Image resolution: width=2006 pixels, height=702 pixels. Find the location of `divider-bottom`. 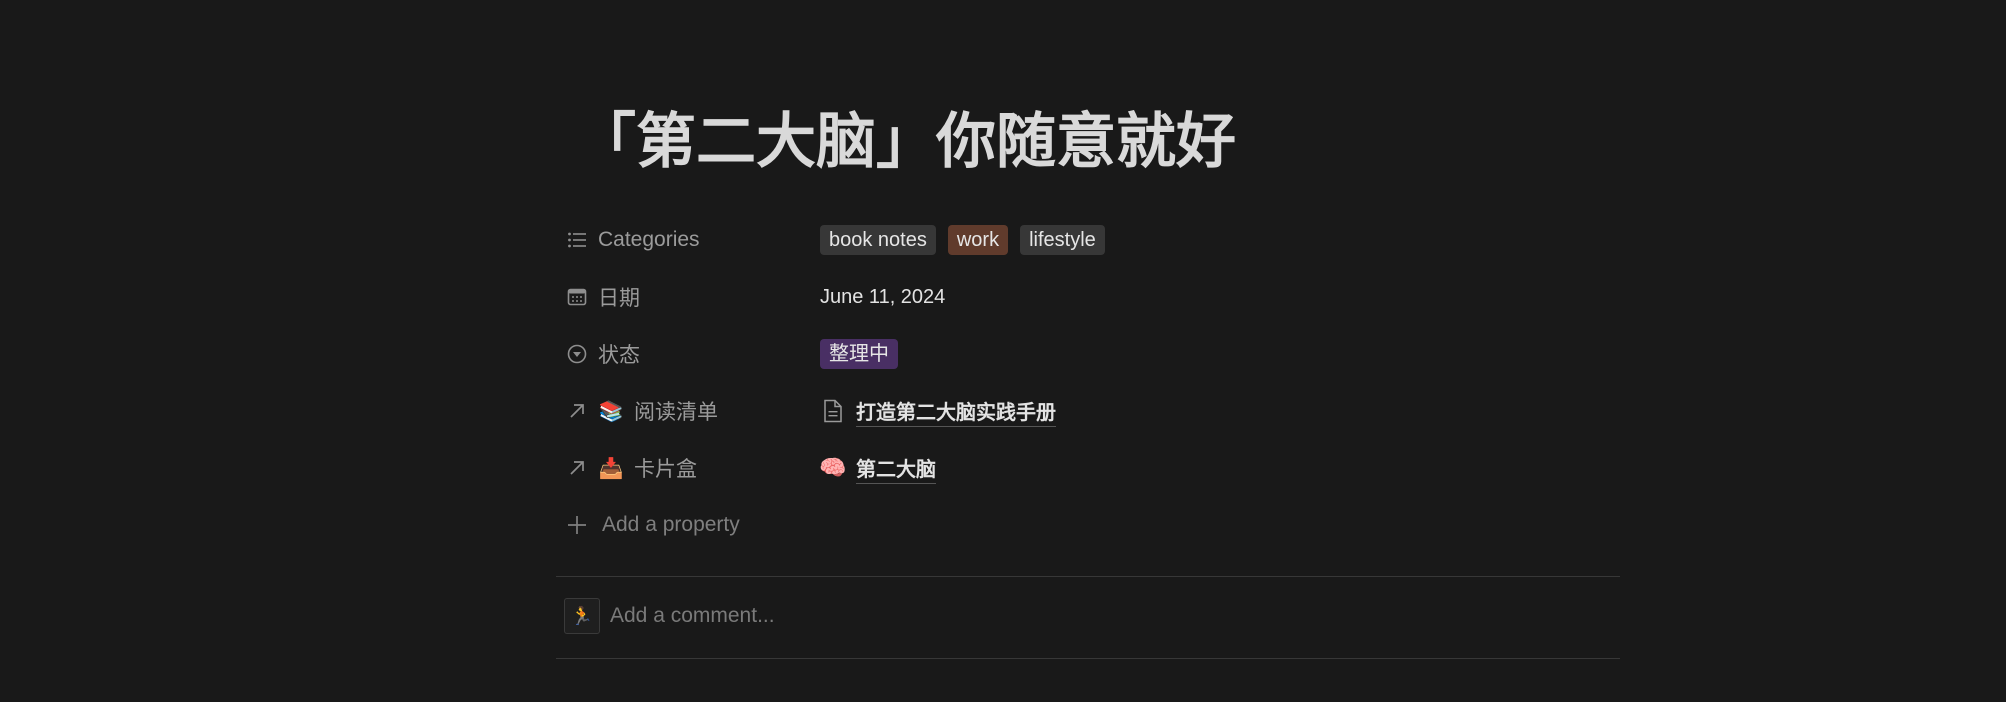

divider-bottom is located at coordinates (1088, 658).